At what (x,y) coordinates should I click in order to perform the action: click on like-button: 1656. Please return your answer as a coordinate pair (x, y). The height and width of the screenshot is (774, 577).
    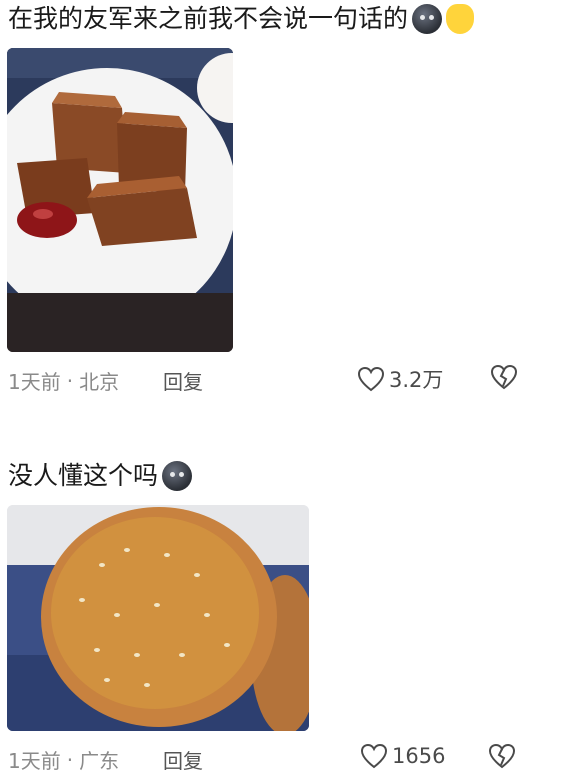
    Looking at the image, I should click on (402, 756).